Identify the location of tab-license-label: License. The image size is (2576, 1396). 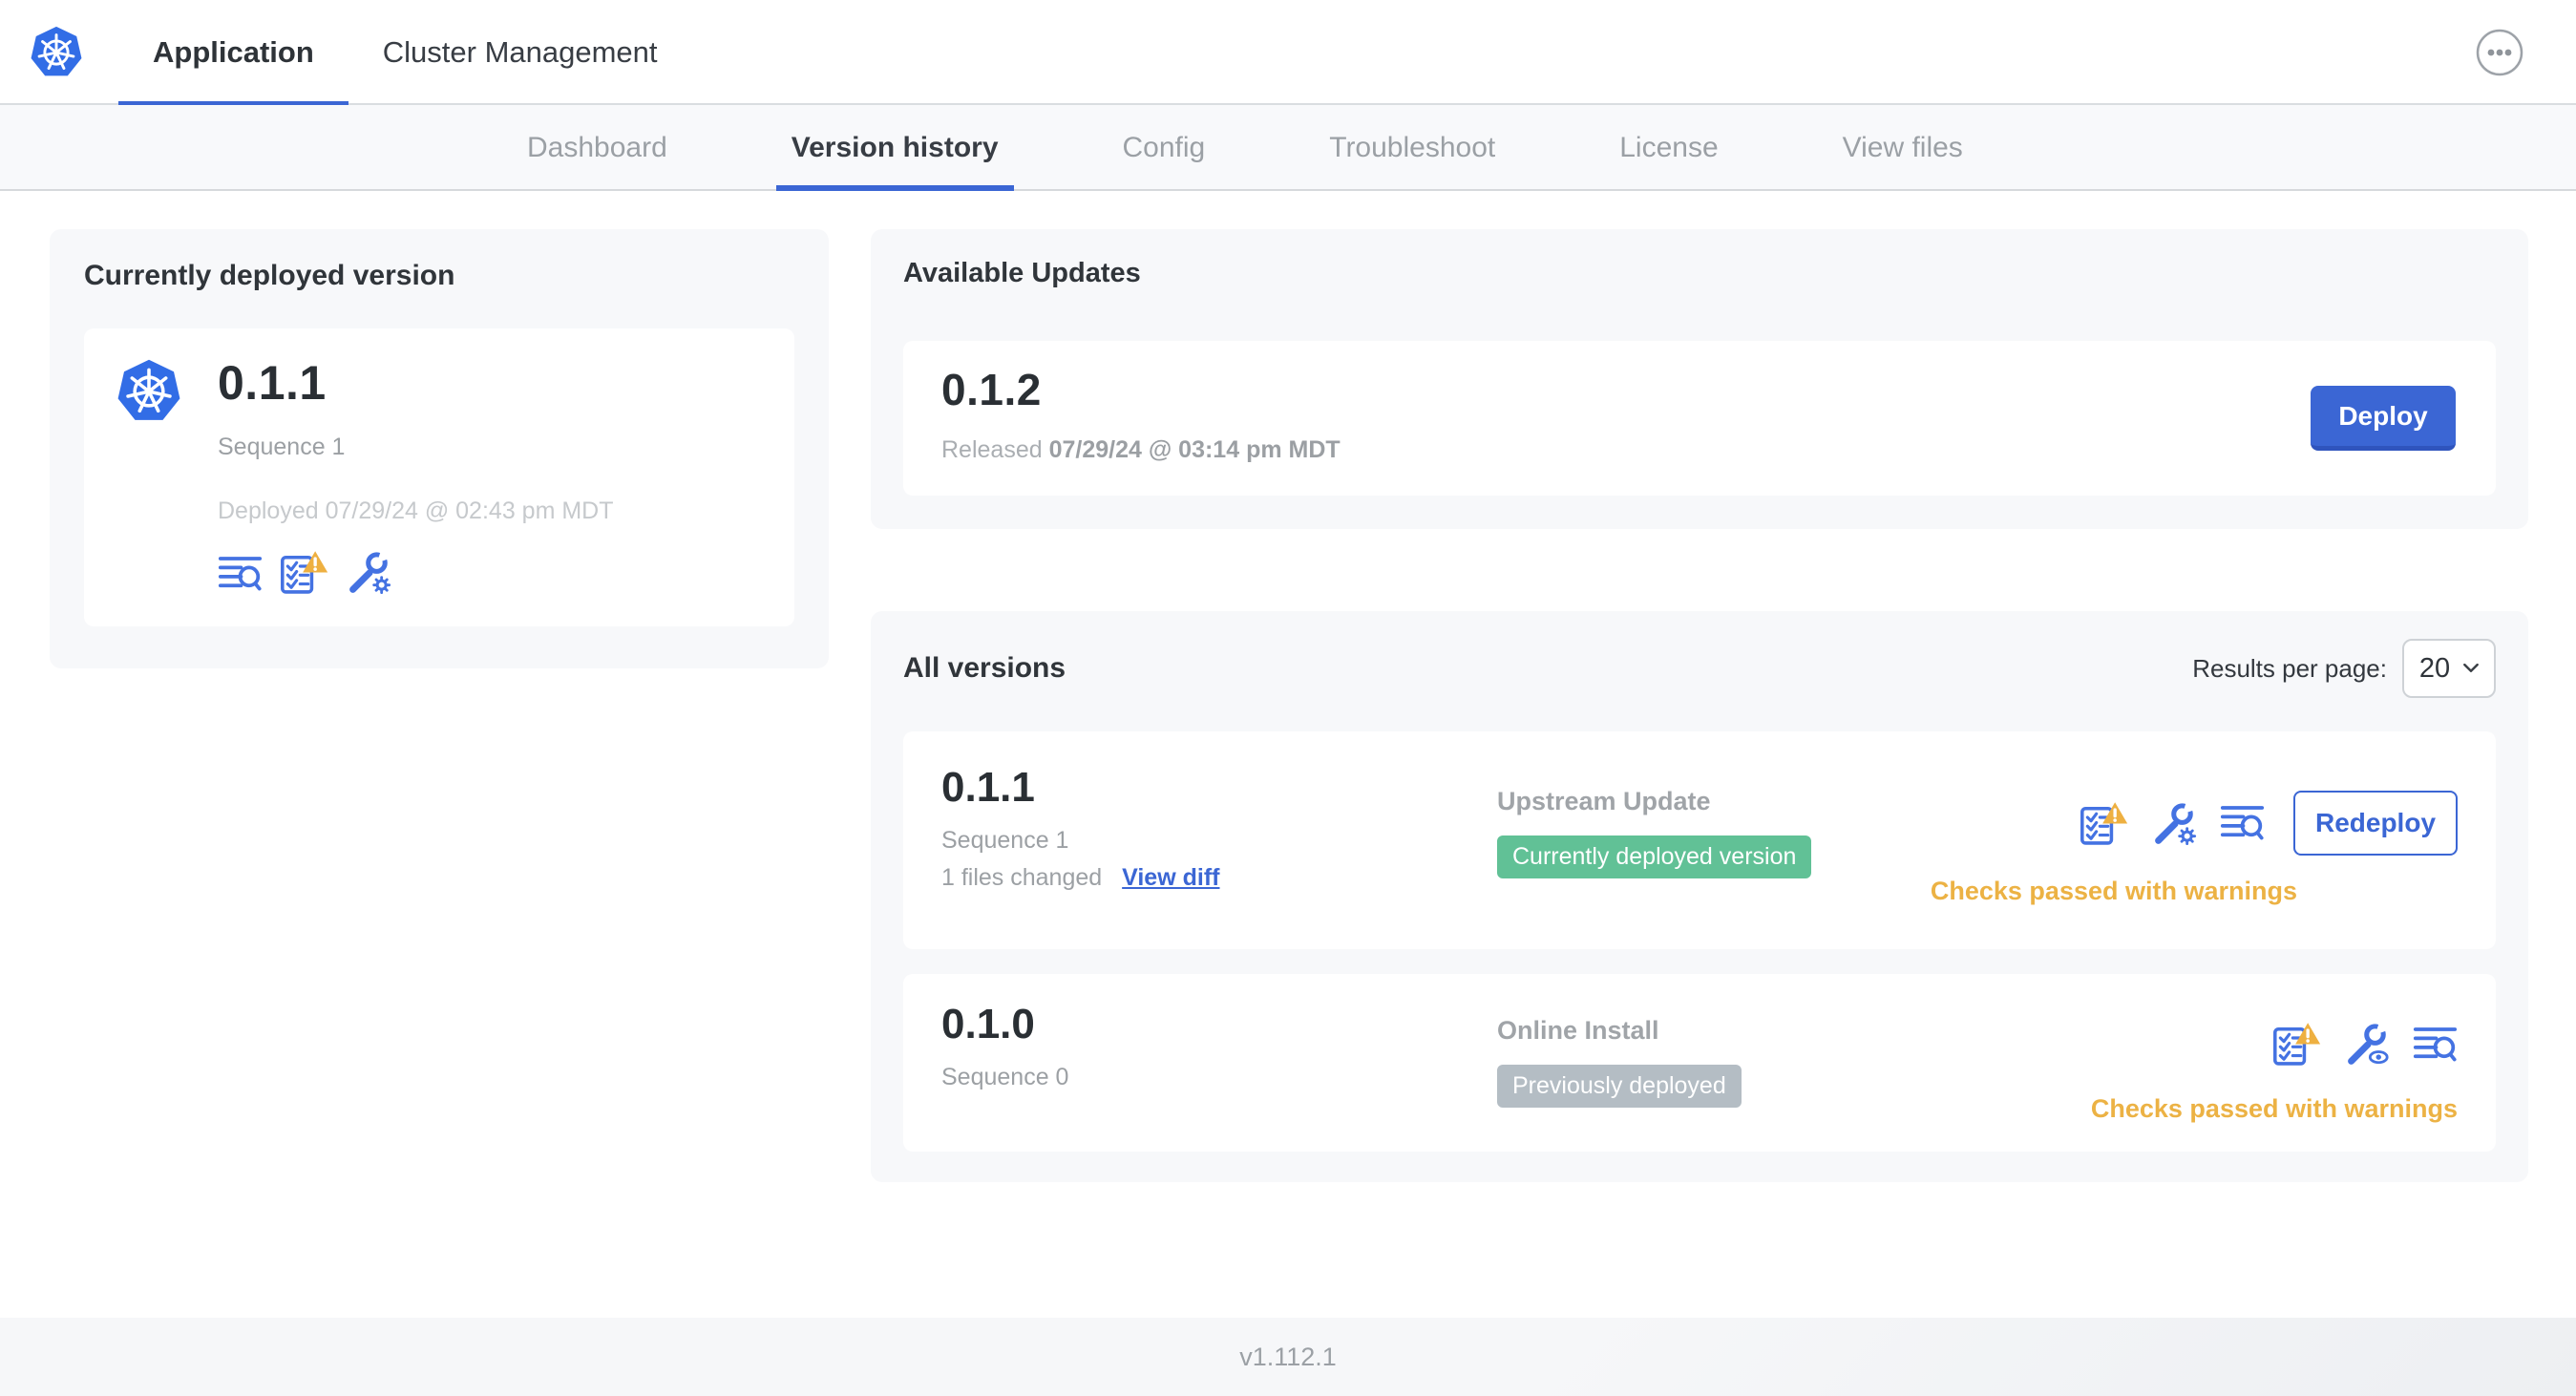
(1669, 147).